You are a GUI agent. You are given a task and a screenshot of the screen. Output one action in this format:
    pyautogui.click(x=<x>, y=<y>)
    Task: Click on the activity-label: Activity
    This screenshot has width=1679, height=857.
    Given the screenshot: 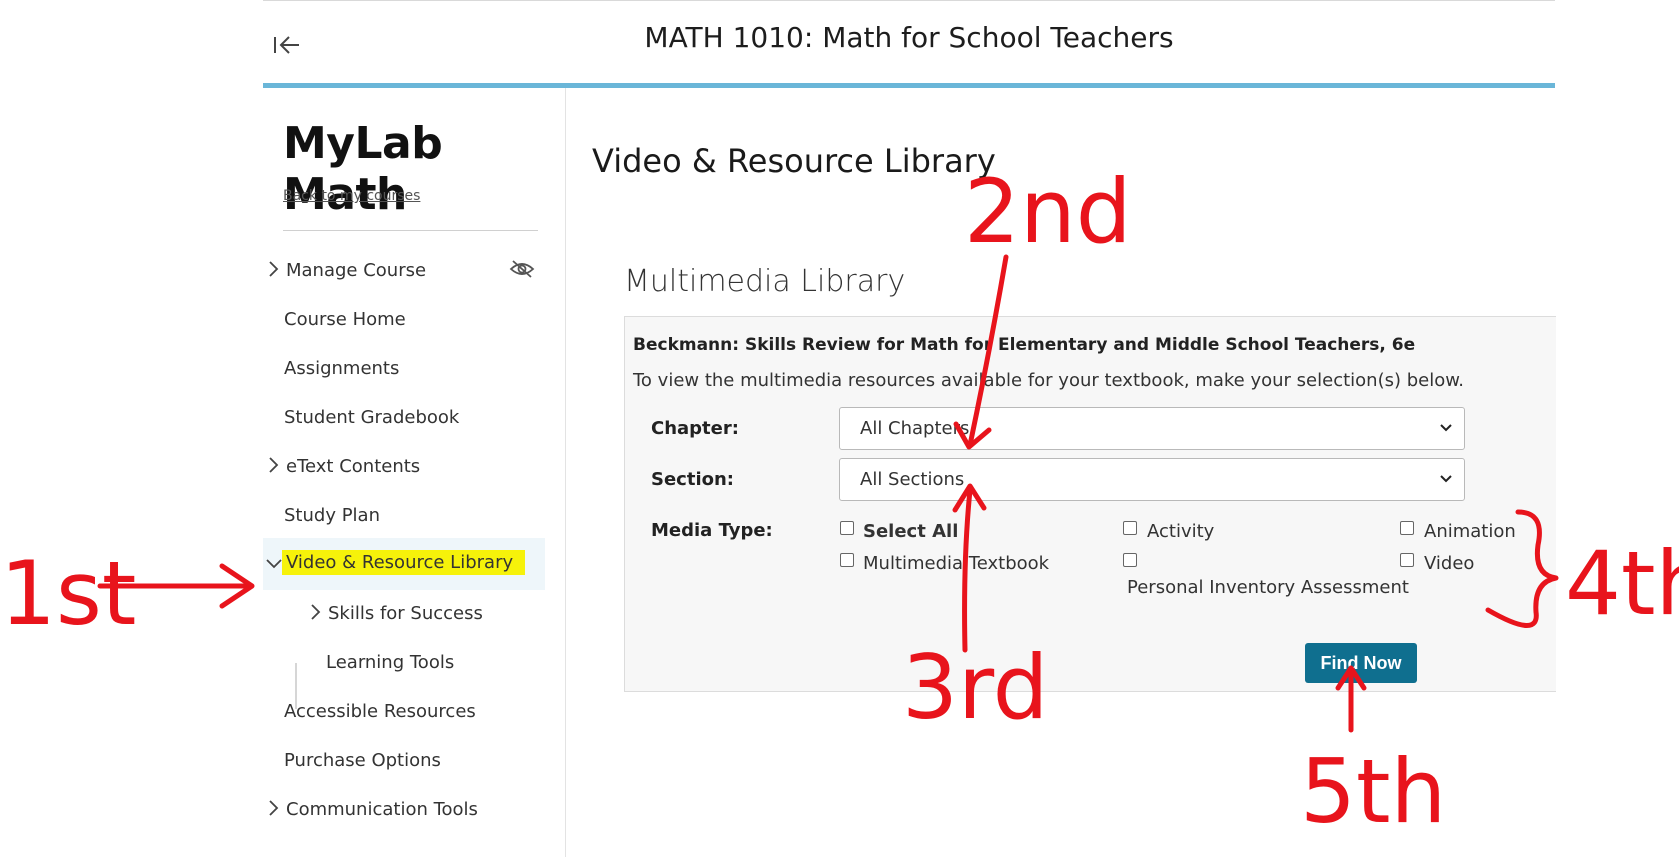 What is the action you would take?
    pyautogui.click(x=1181, y=531)
    